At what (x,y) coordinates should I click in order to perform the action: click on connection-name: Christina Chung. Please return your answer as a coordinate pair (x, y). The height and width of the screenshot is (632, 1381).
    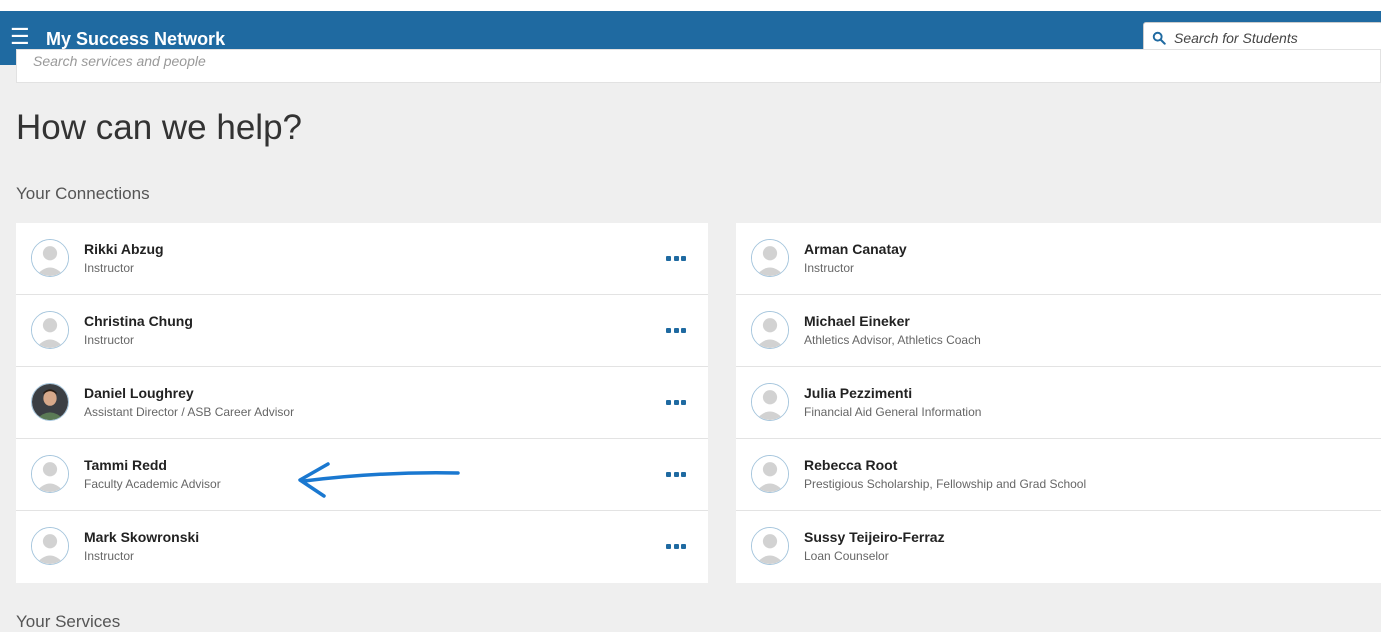
    Looking at the image, I should click on (138, 321).